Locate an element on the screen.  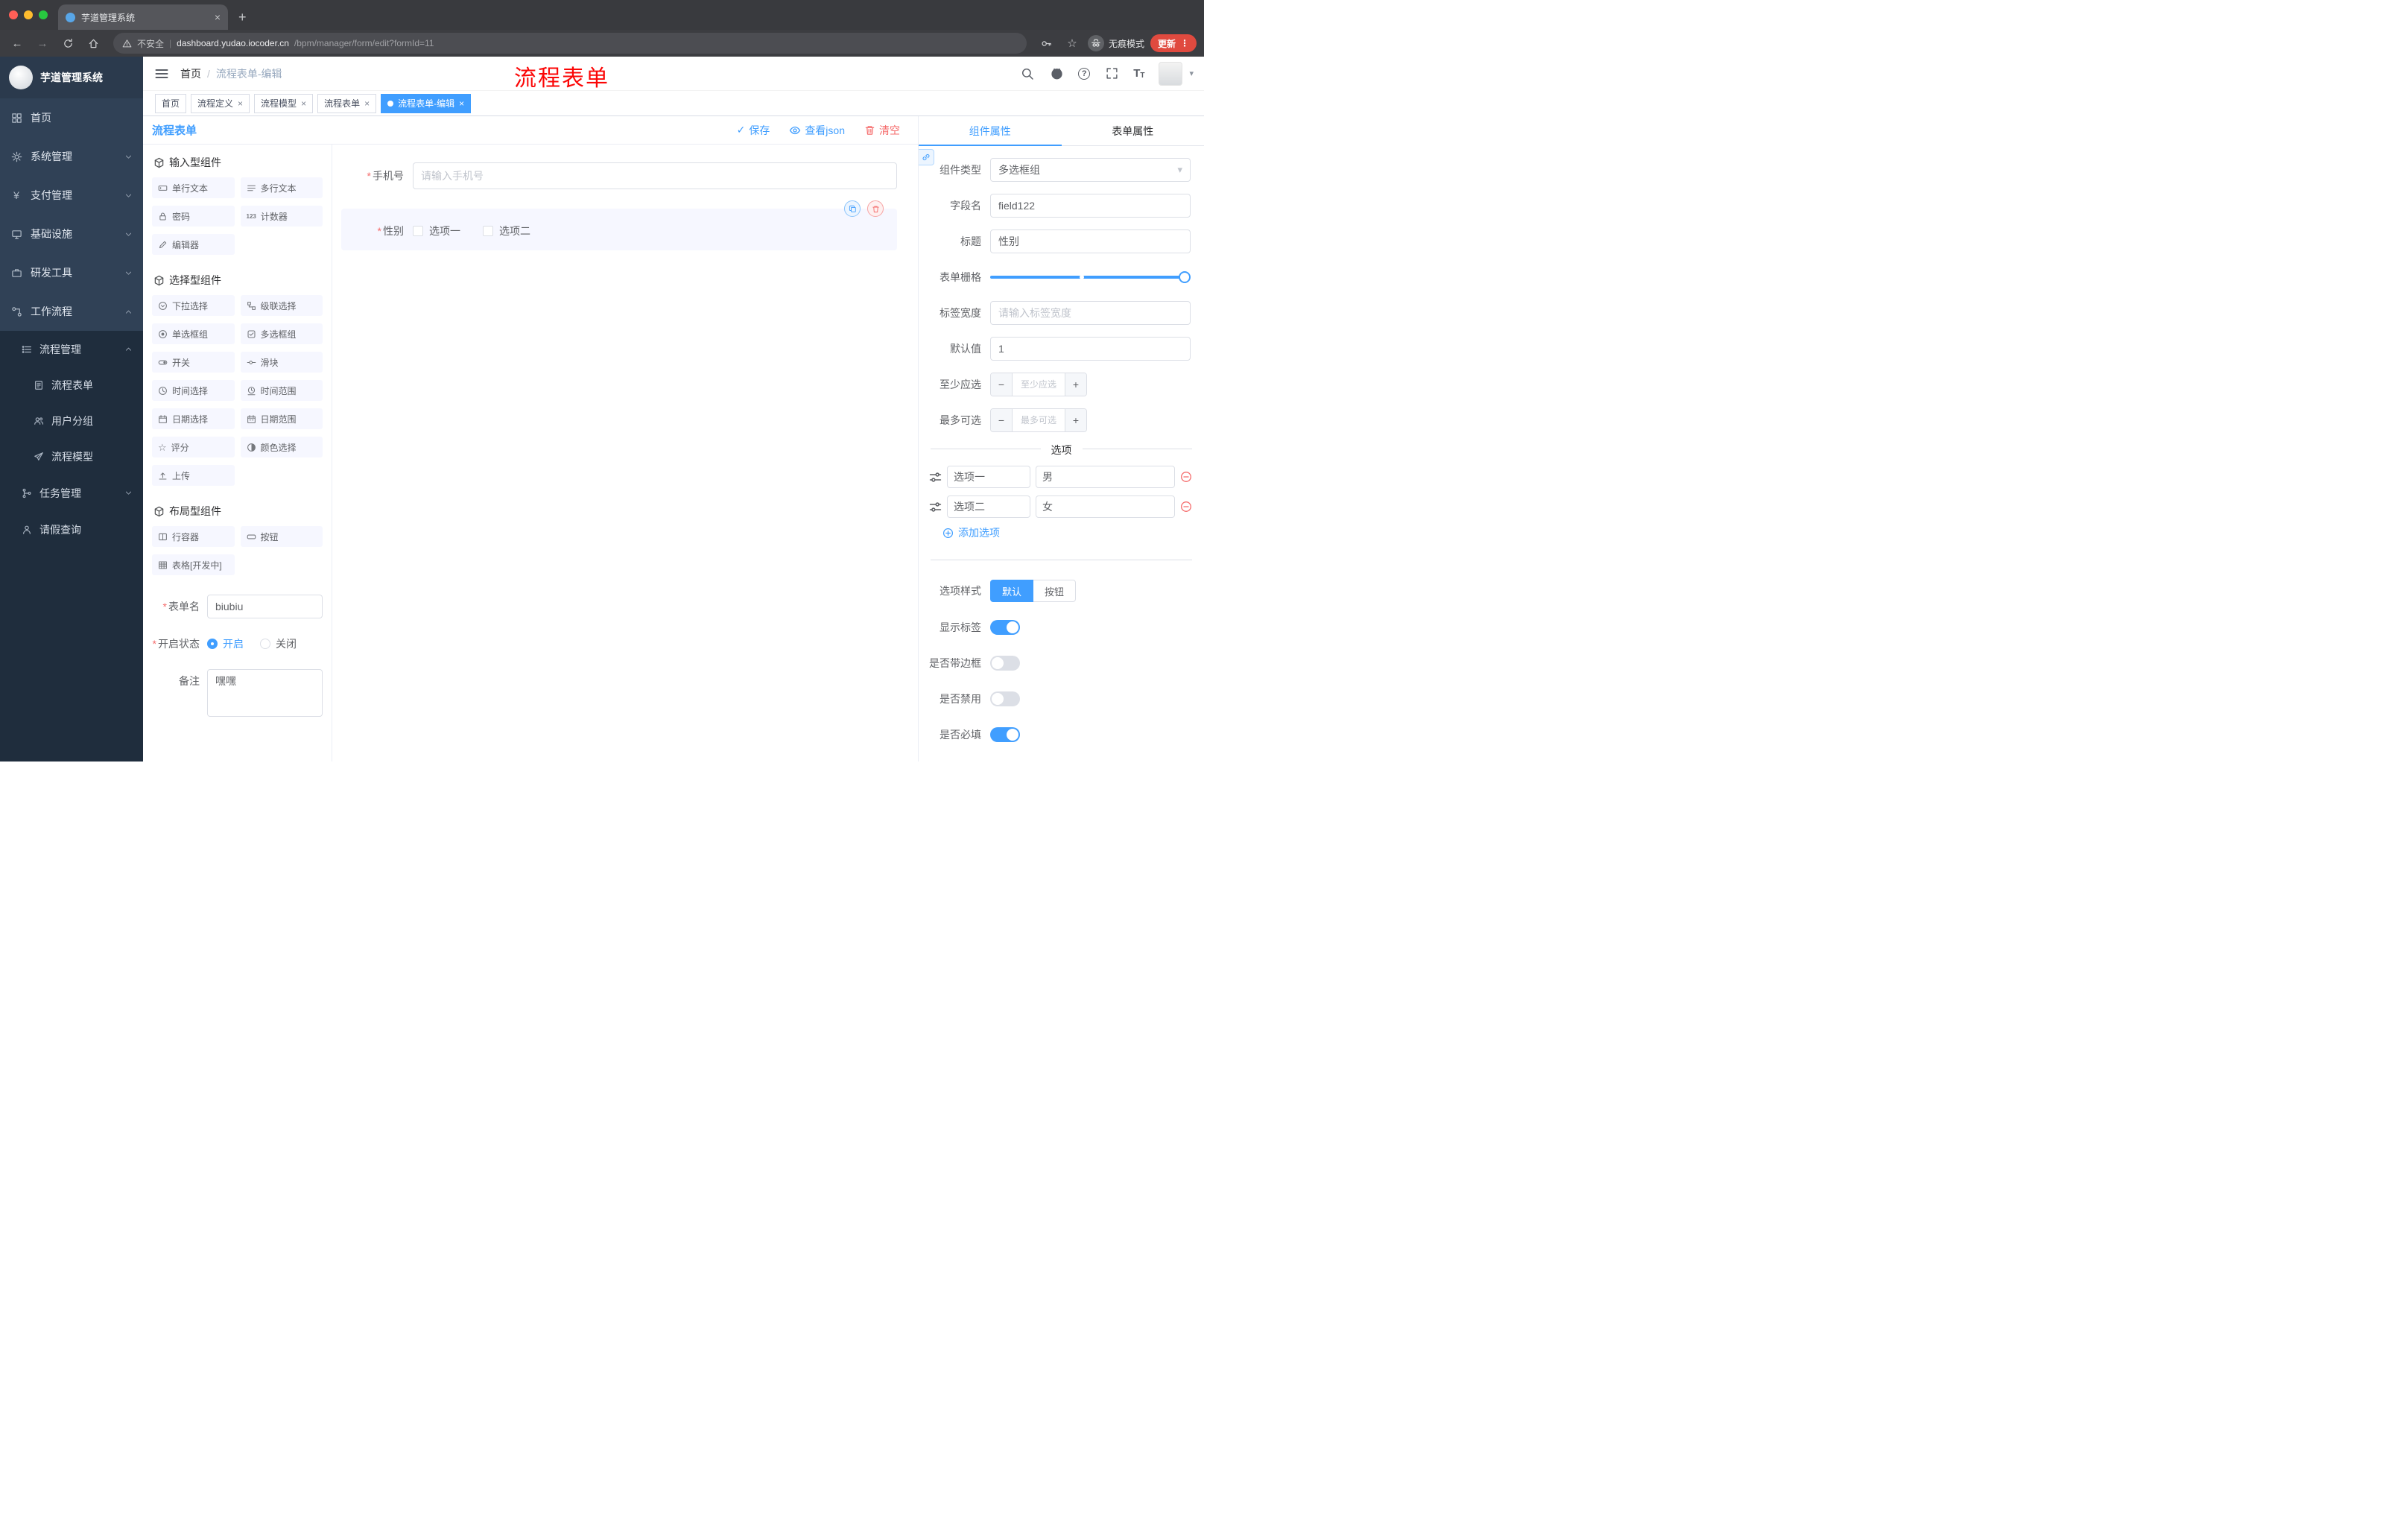
copy-component-button is located at coordinates (852, 209).